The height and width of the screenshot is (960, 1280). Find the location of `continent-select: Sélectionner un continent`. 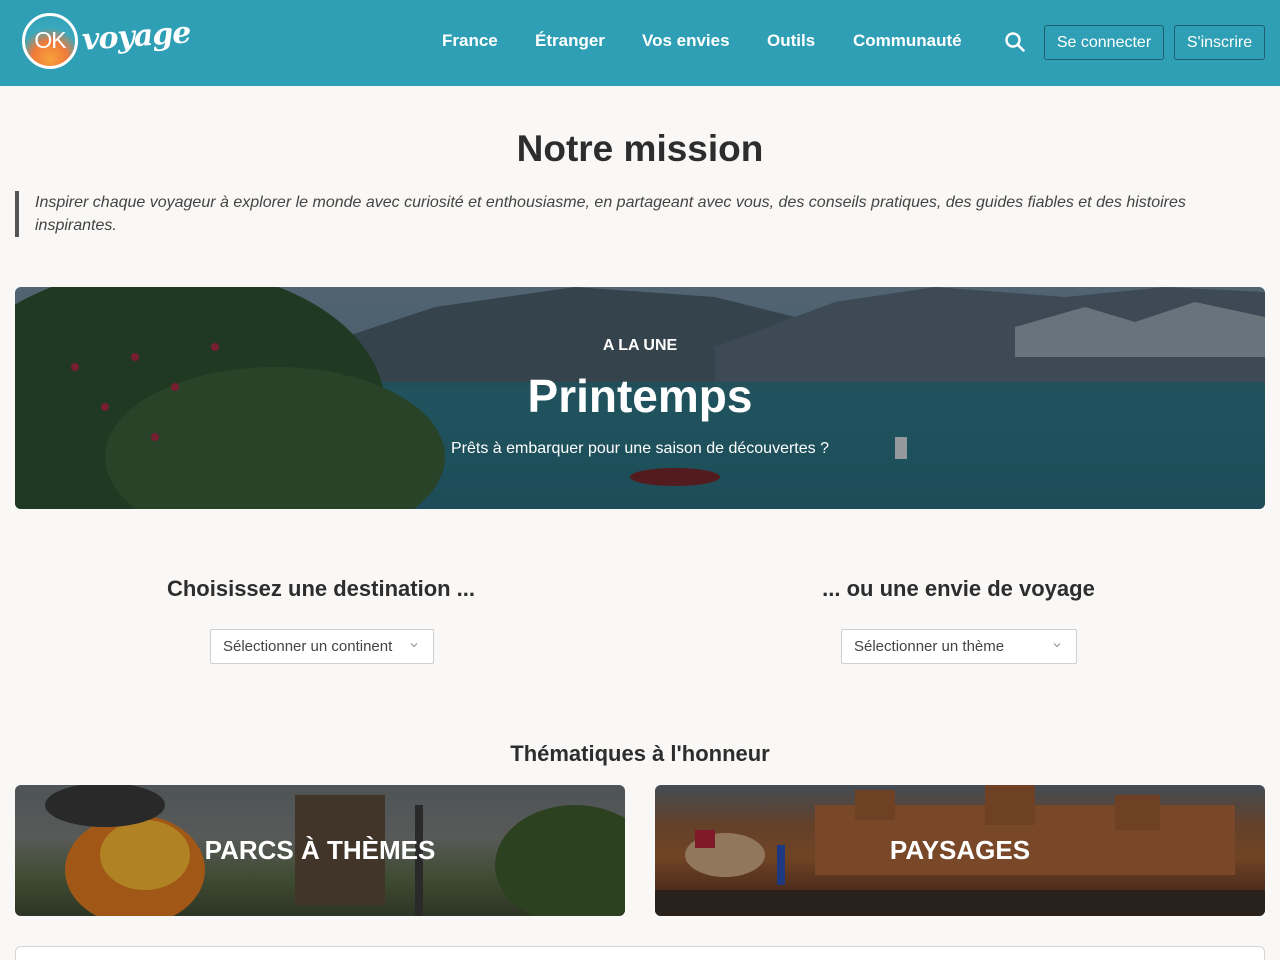

continent-select: Sélectionner un continent is located at coordinates (322, 646).